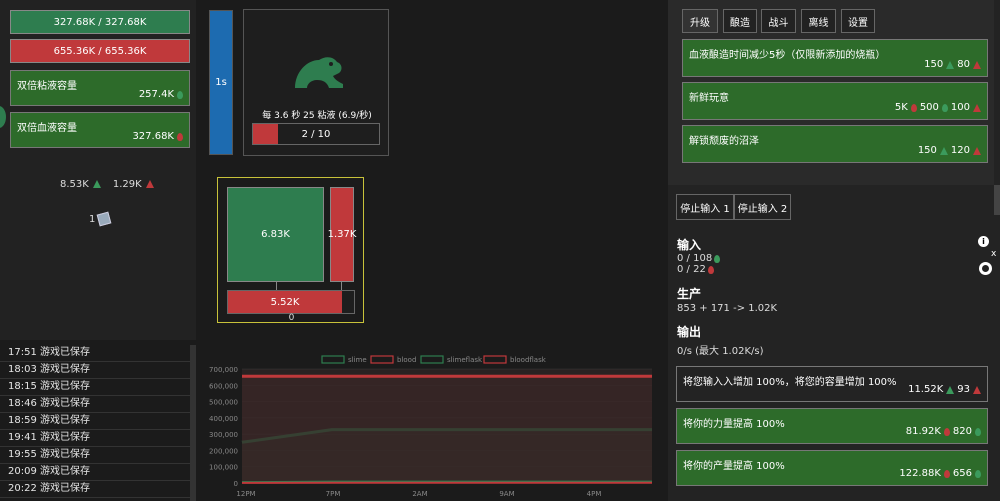  Describe the element at coordinates (236, 484) in the screenshot. I see `y-tick-label: 0` at that location.